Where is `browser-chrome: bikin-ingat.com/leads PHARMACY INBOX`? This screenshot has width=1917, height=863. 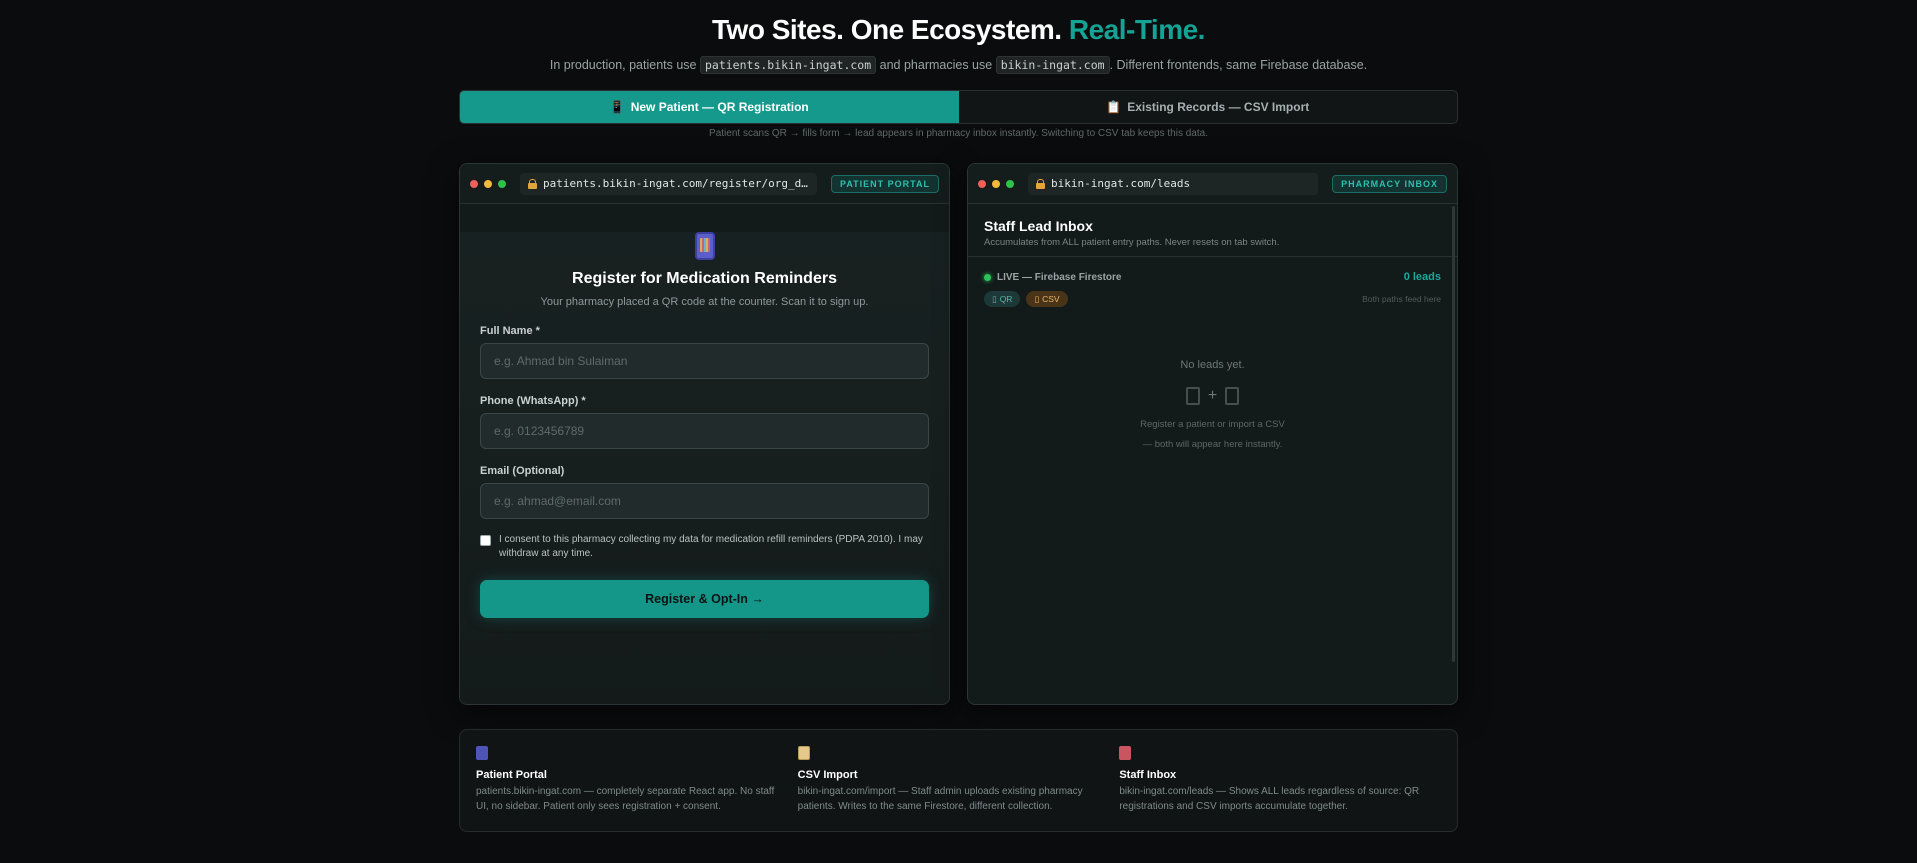 browser-chrome: bikin-ingat.com/leads PHARMACY INBOX is located at coordinates (1212, 184).